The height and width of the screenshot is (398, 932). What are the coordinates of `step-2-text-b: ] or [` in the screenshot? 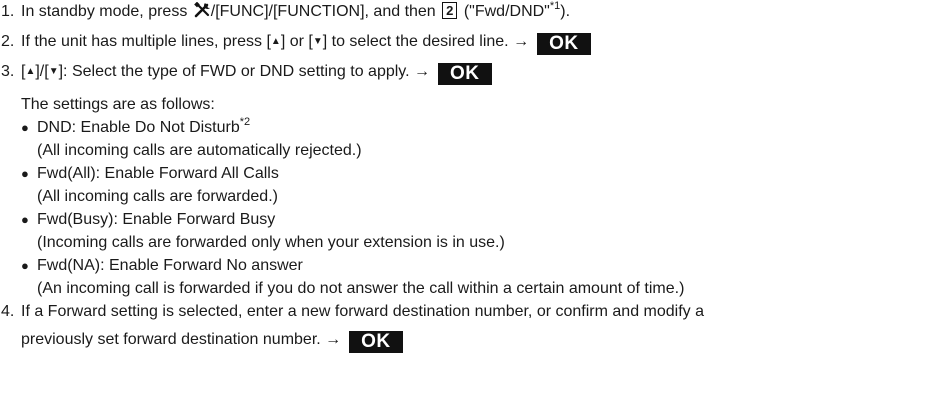 It's located at (296, 41).